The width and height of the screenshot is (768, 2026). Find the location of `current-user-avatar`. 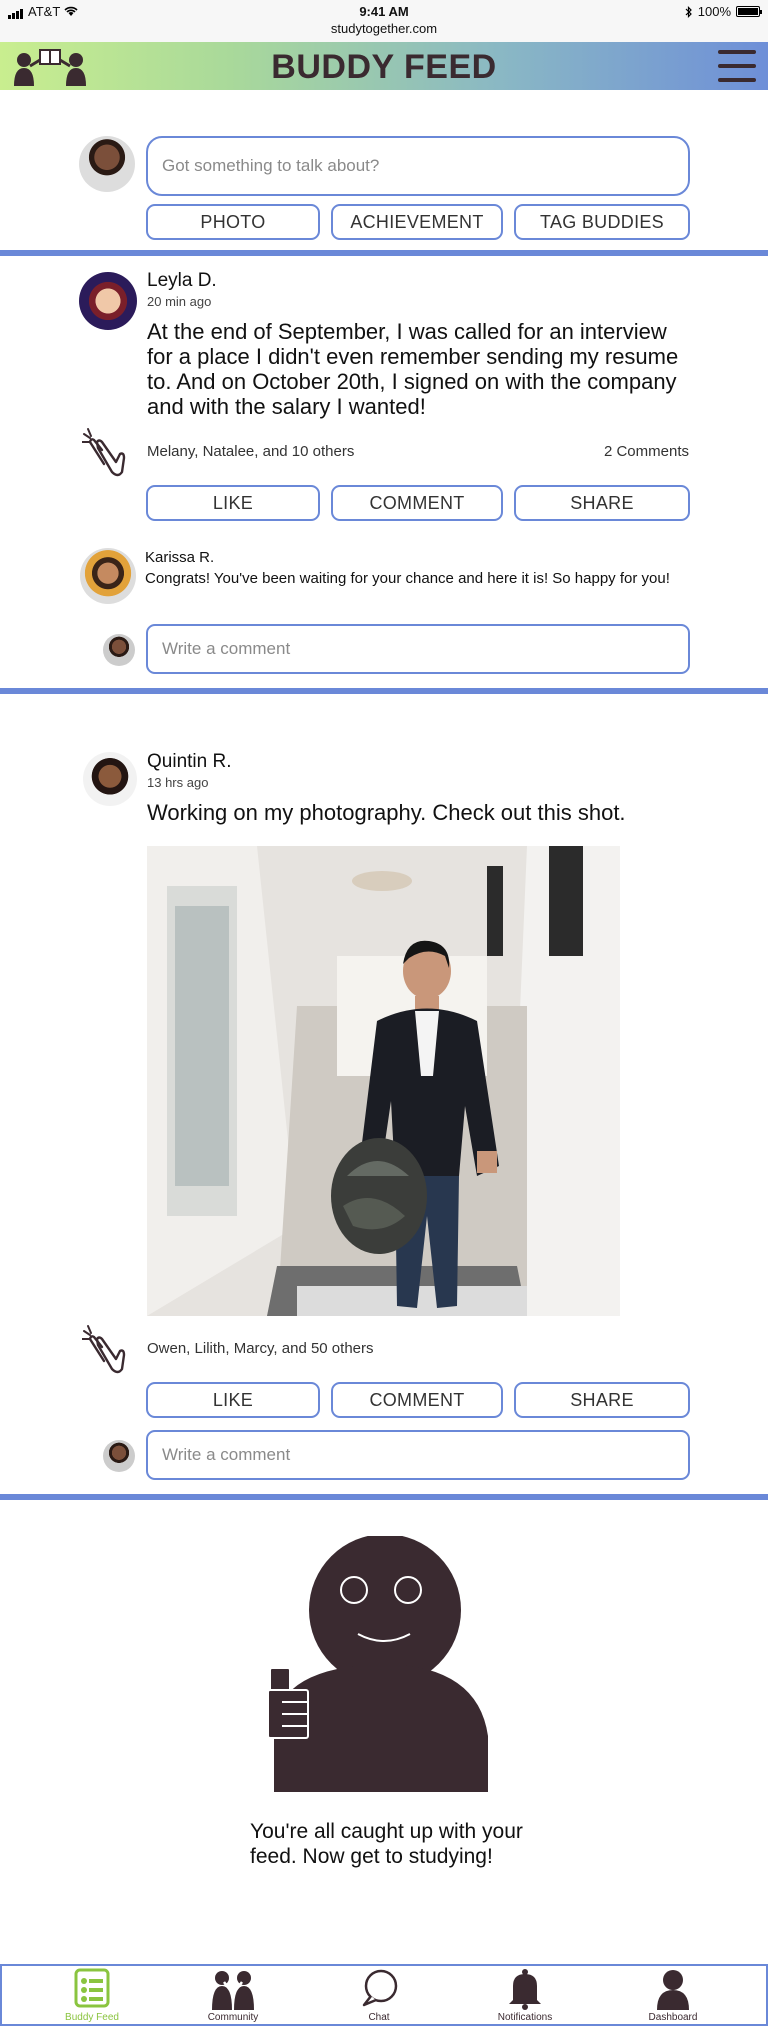

current-user-avatar is located at coordinates (107, 164).